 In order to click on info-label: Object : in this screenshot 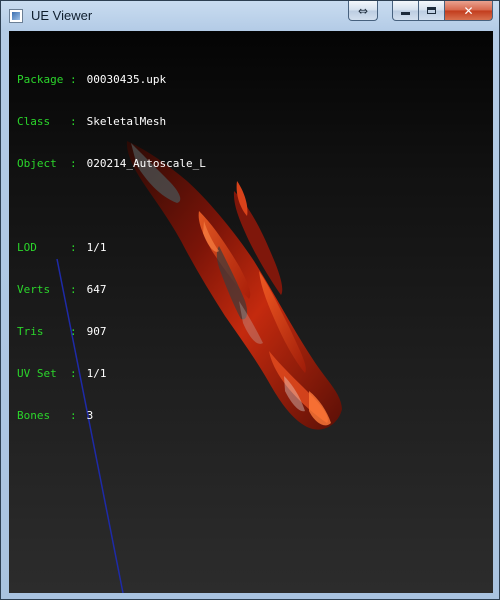, I will do `click(47, 163)`.